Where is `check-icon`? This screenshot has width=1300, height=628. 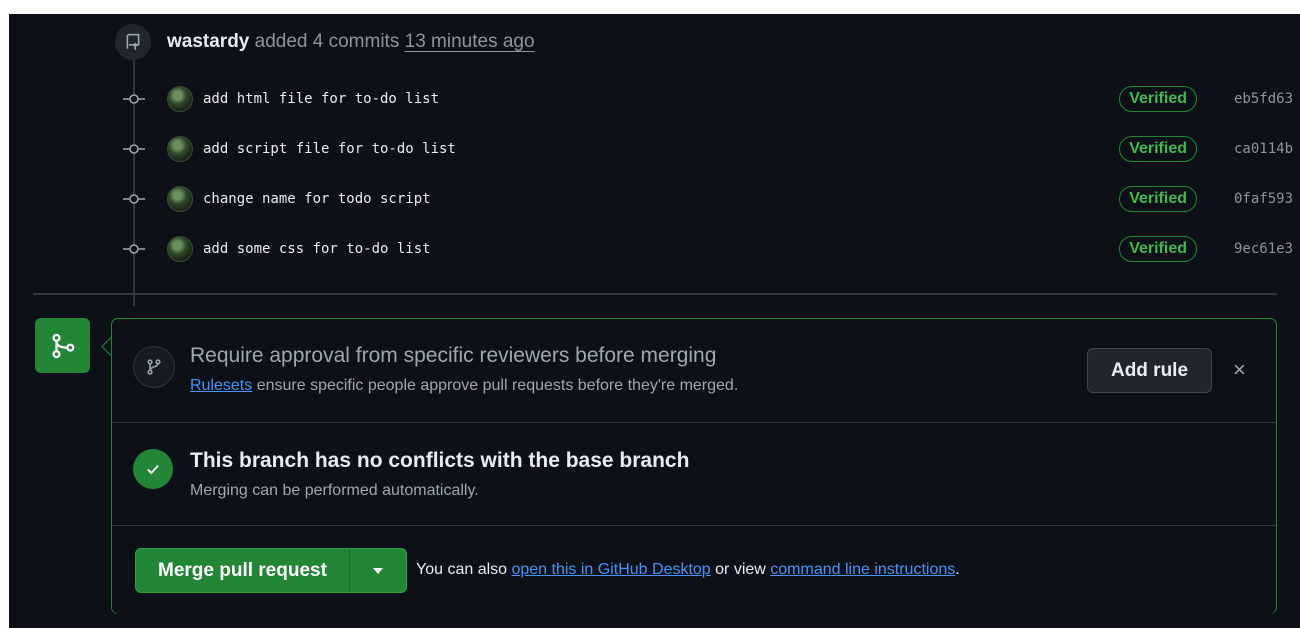
check-icon is located at coordinates (153, 469).